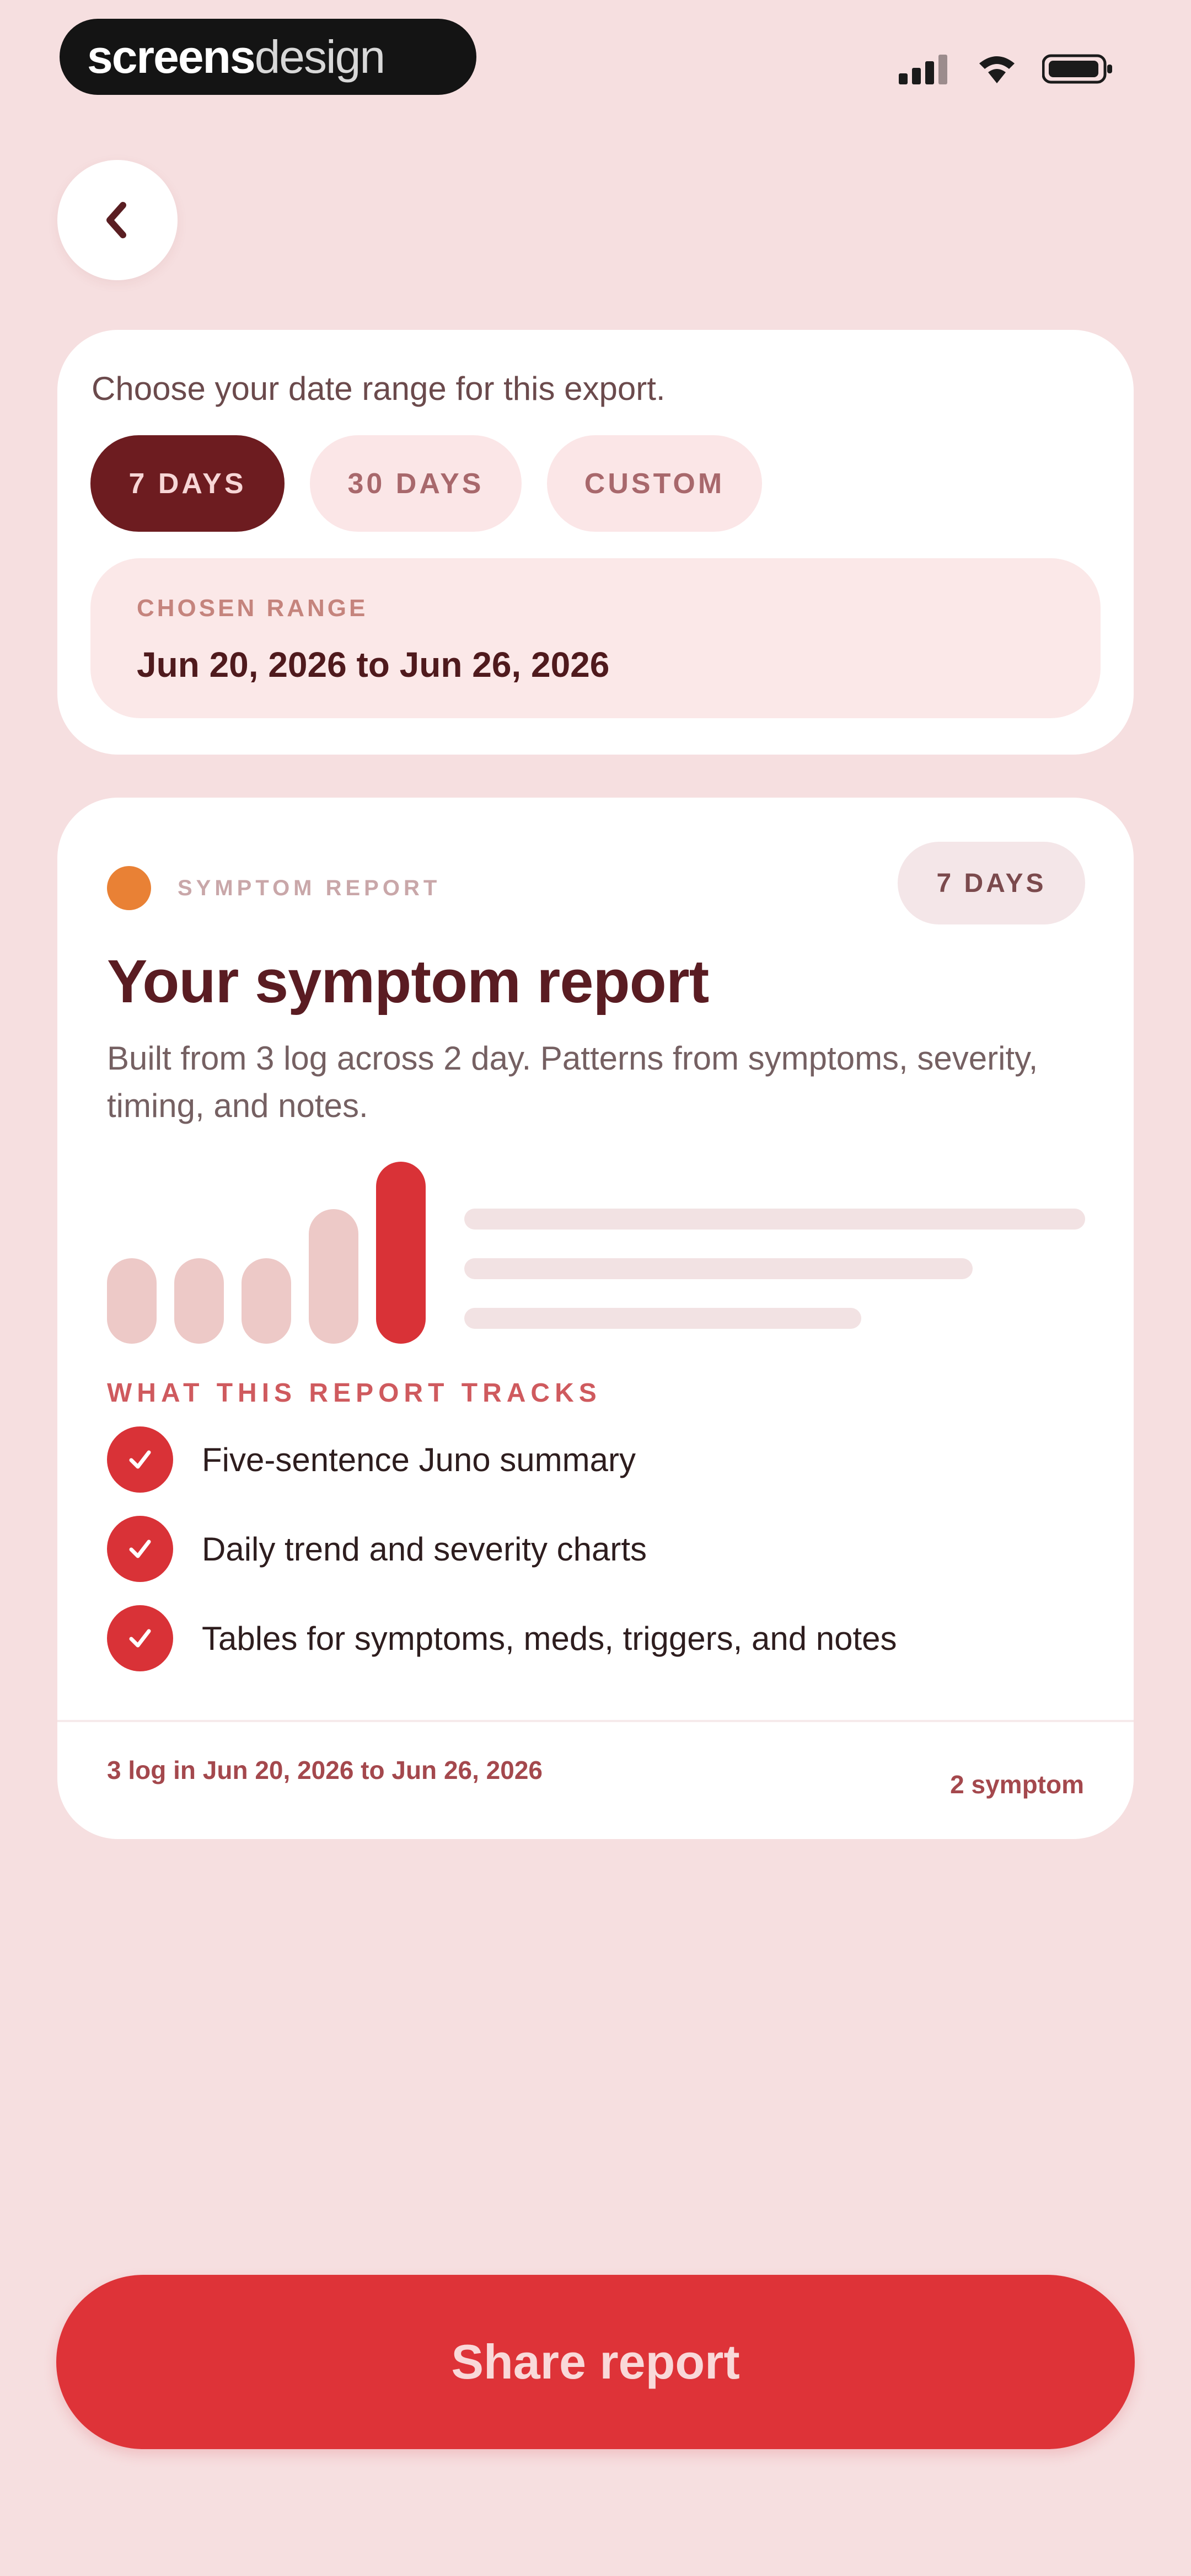  Describe the element at coordinates (309, 887) in the screenshot. I see `report-kicker: SYMPTOM REPORT` at that location.